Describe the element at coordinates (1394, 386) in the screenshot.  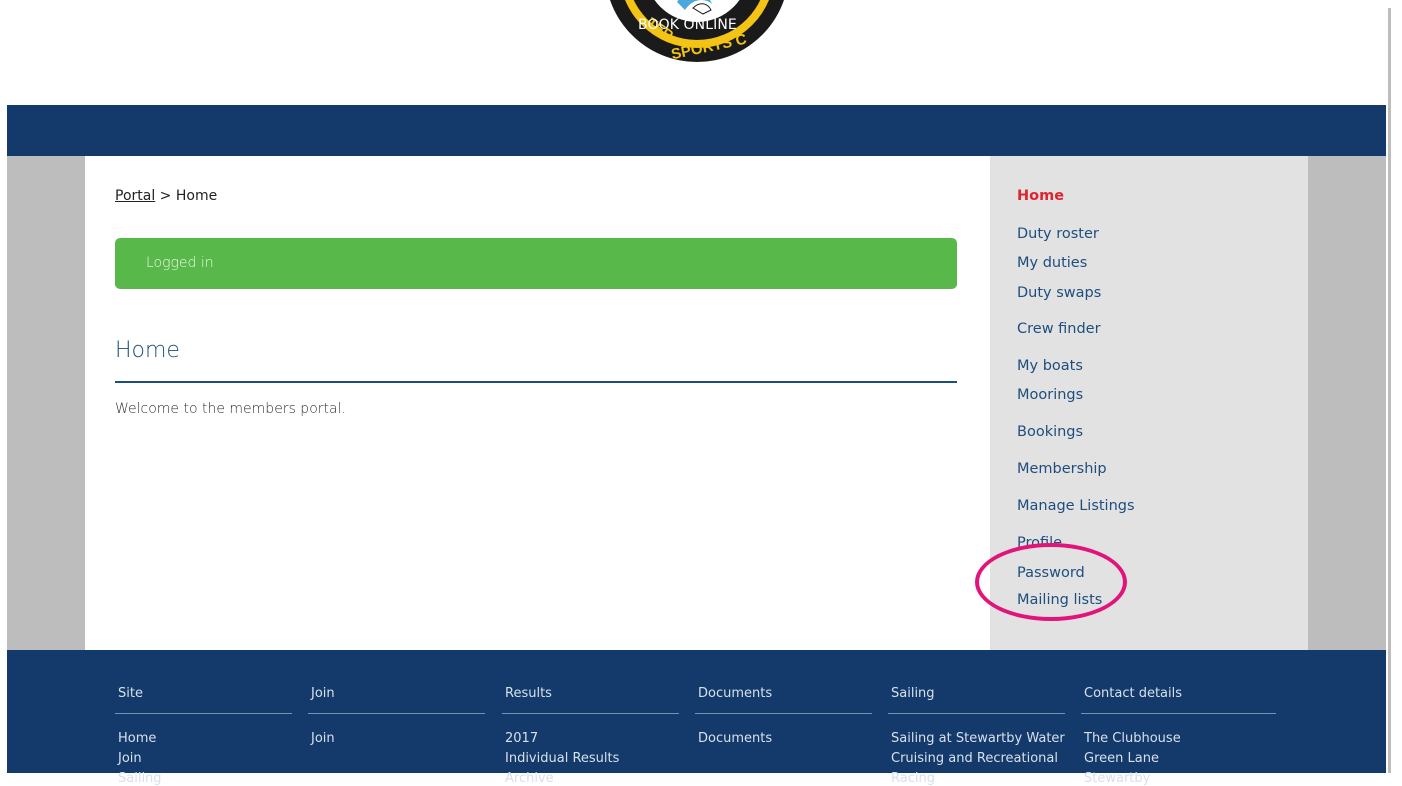
I see `vertical-scrollbar` at that location.